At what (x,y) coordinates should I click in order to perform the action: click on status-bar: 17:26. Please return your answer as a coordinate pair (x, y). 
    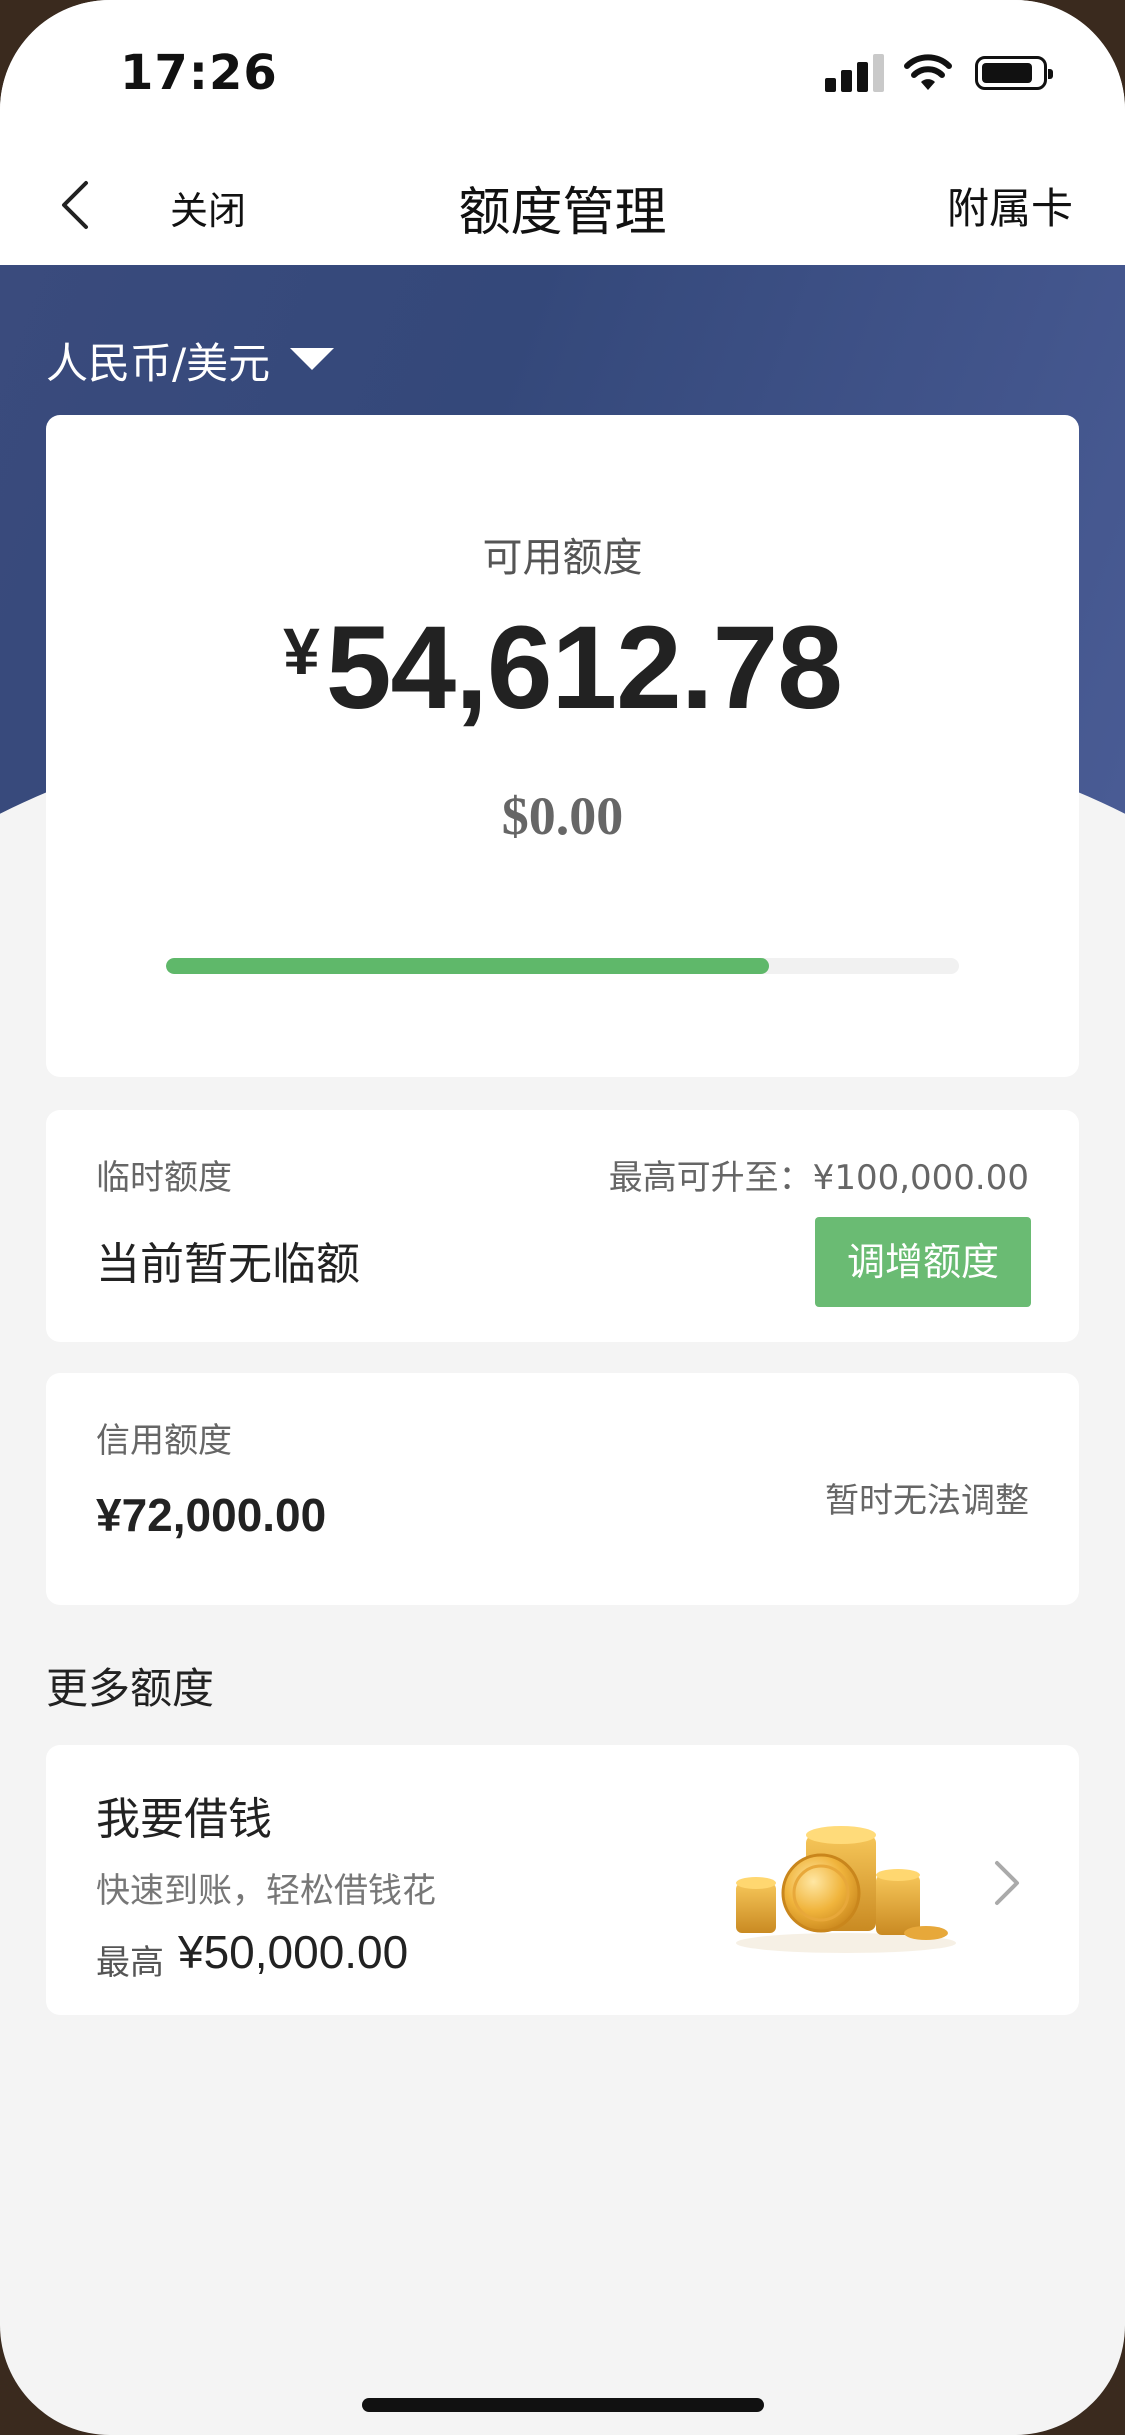
    Looking at the image, I should click on (562, 75).